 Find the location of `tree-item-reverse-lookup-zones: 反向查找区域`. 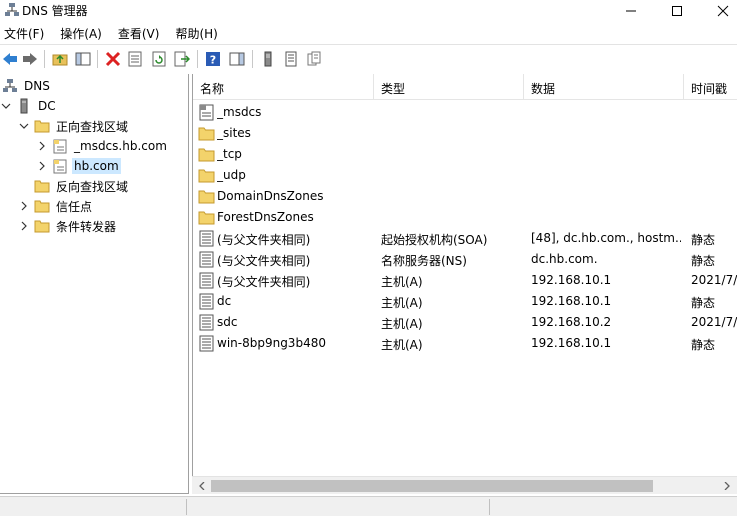

tree-item-reverse-lookup-zones: 反向查找区域 is located at coordinates (74, 186).